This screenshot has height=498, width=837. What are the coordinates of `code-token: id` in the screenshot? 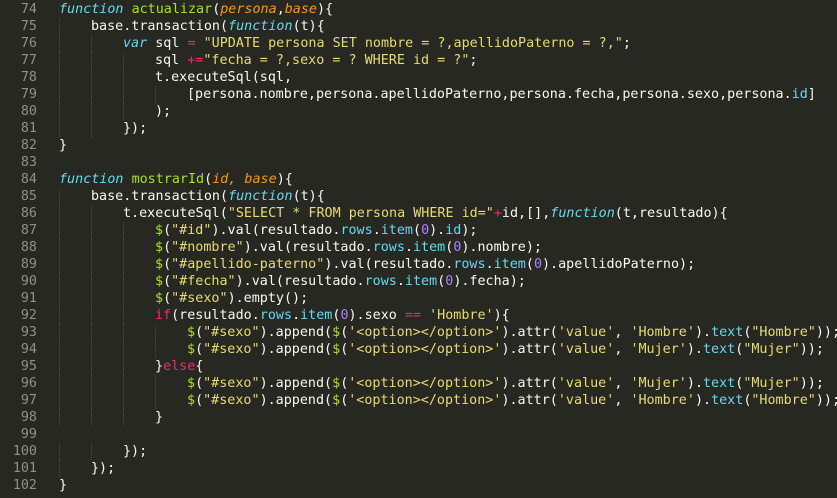 It's located at (799, 94).